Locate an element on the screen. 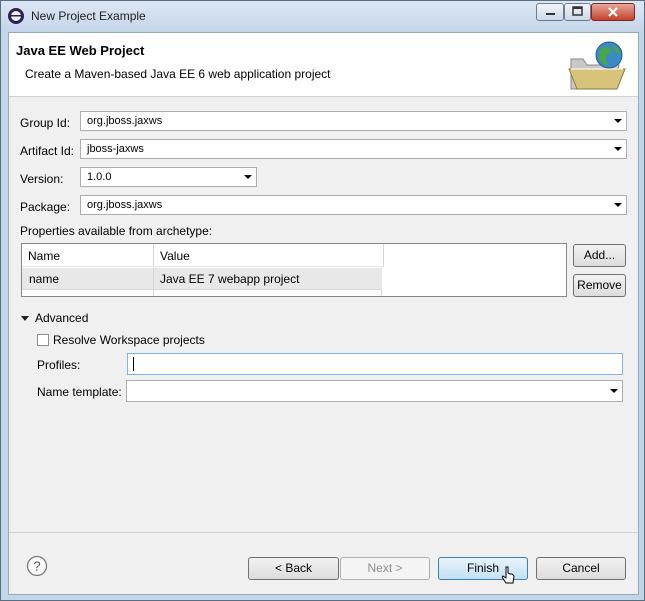 This screenshot has height=601, width=645. page-title: Java EE Web Project is located at coordinates (80, 50).